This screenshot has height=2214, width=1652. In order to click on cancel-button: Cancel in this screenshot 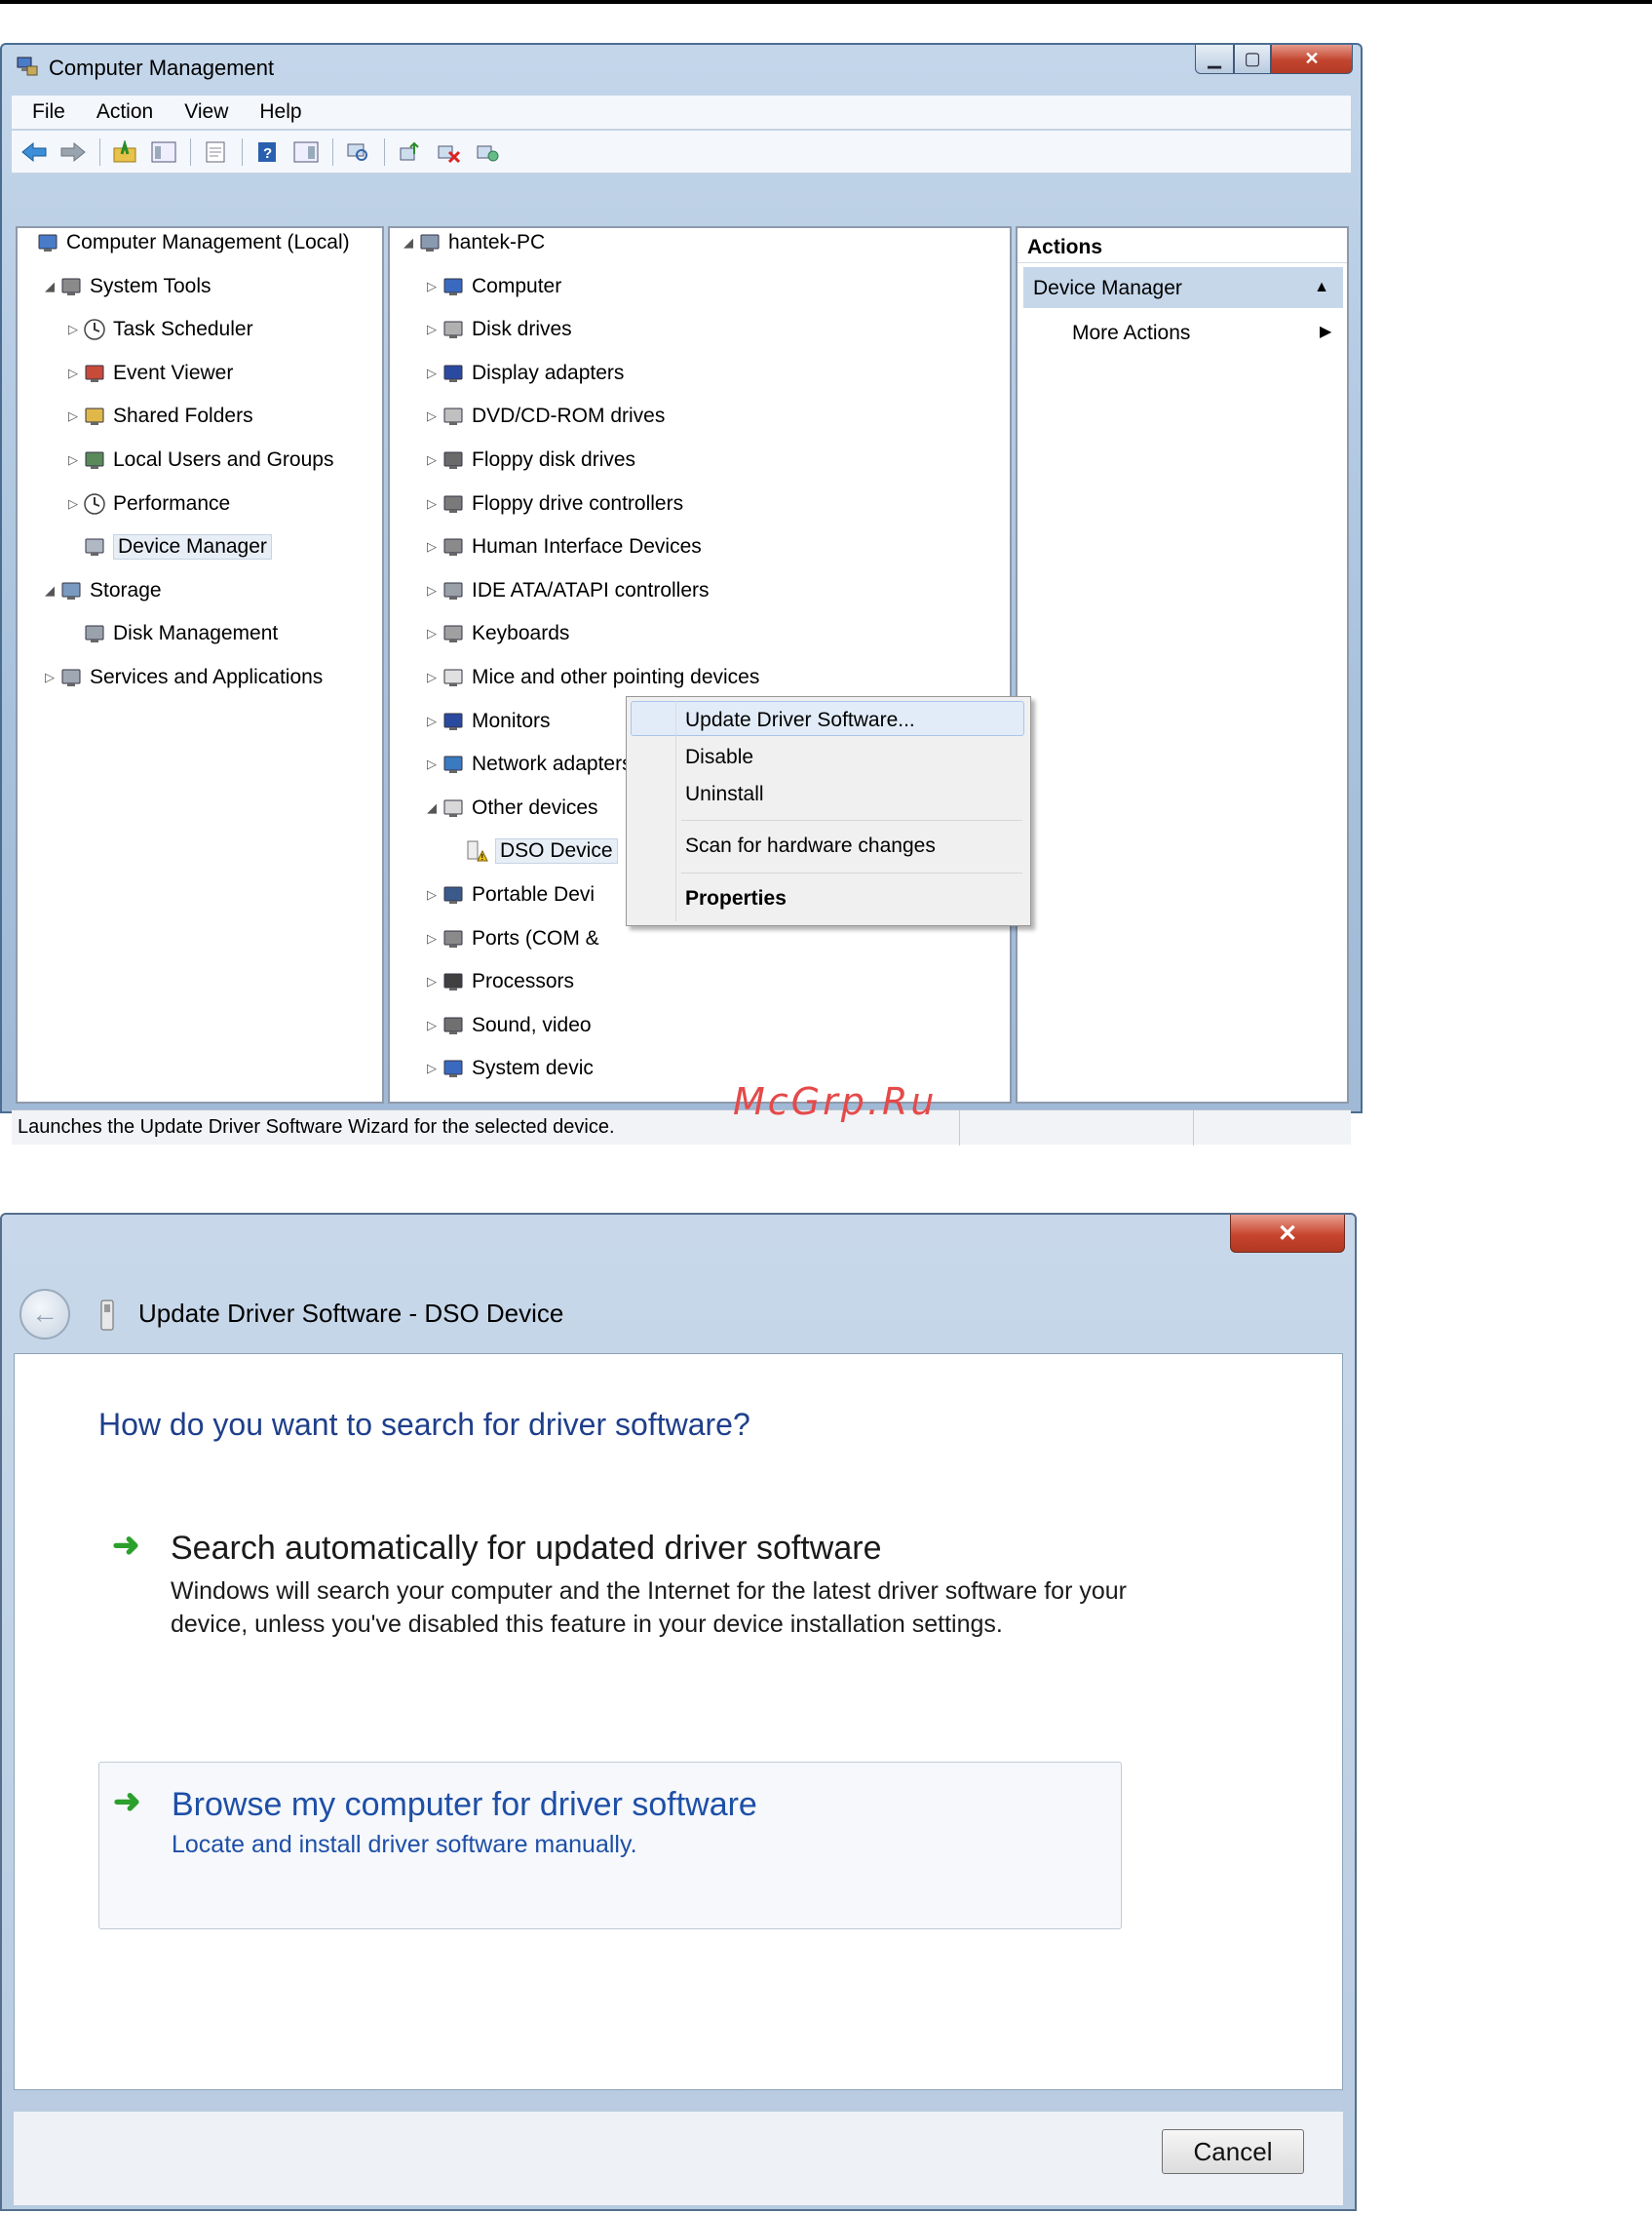, I will do `click(1233, 2151)`.